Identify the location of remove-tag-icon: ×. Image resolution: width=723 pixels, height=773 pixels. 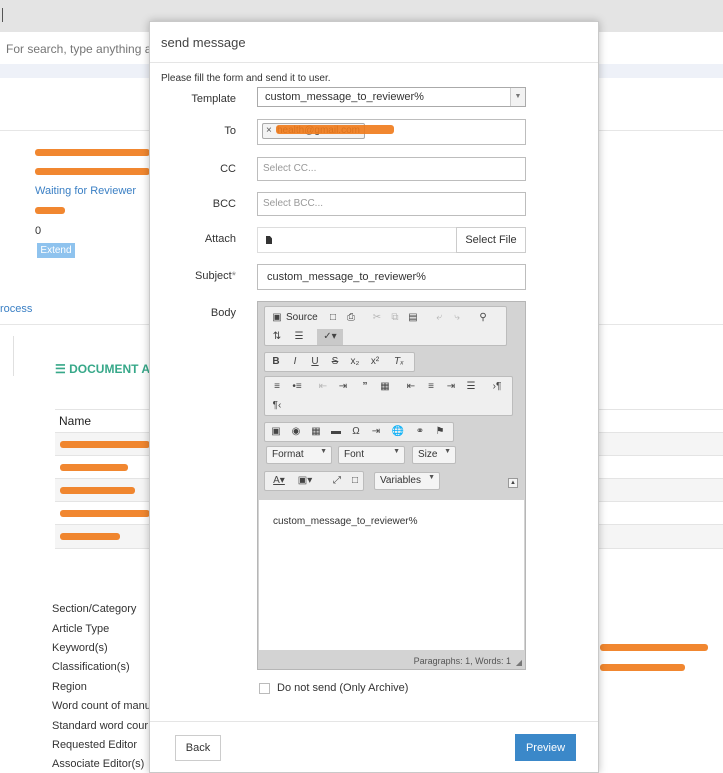
(269, 131).